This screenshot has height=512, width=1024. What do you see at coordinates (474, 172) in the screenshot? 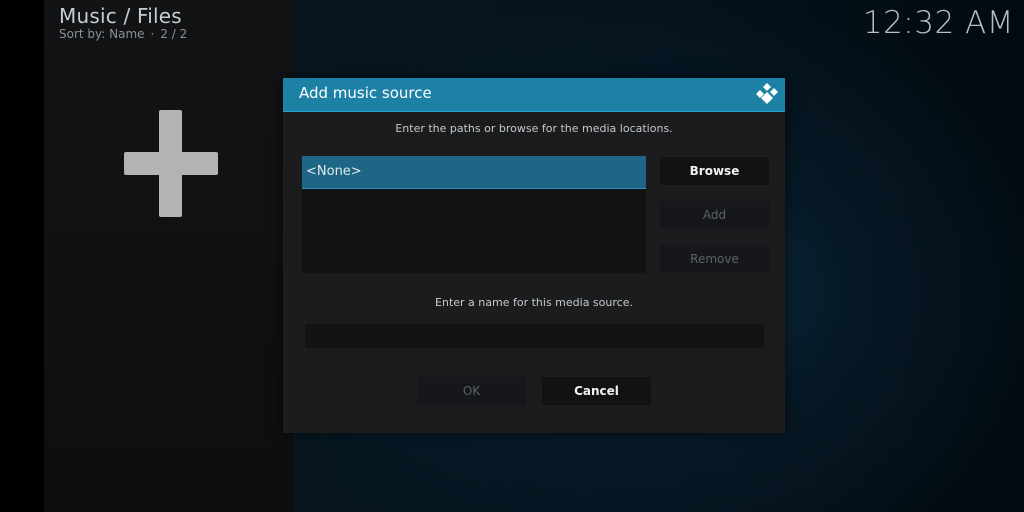
I see `path-list-item: <None>` at bounding box center [474, 172].